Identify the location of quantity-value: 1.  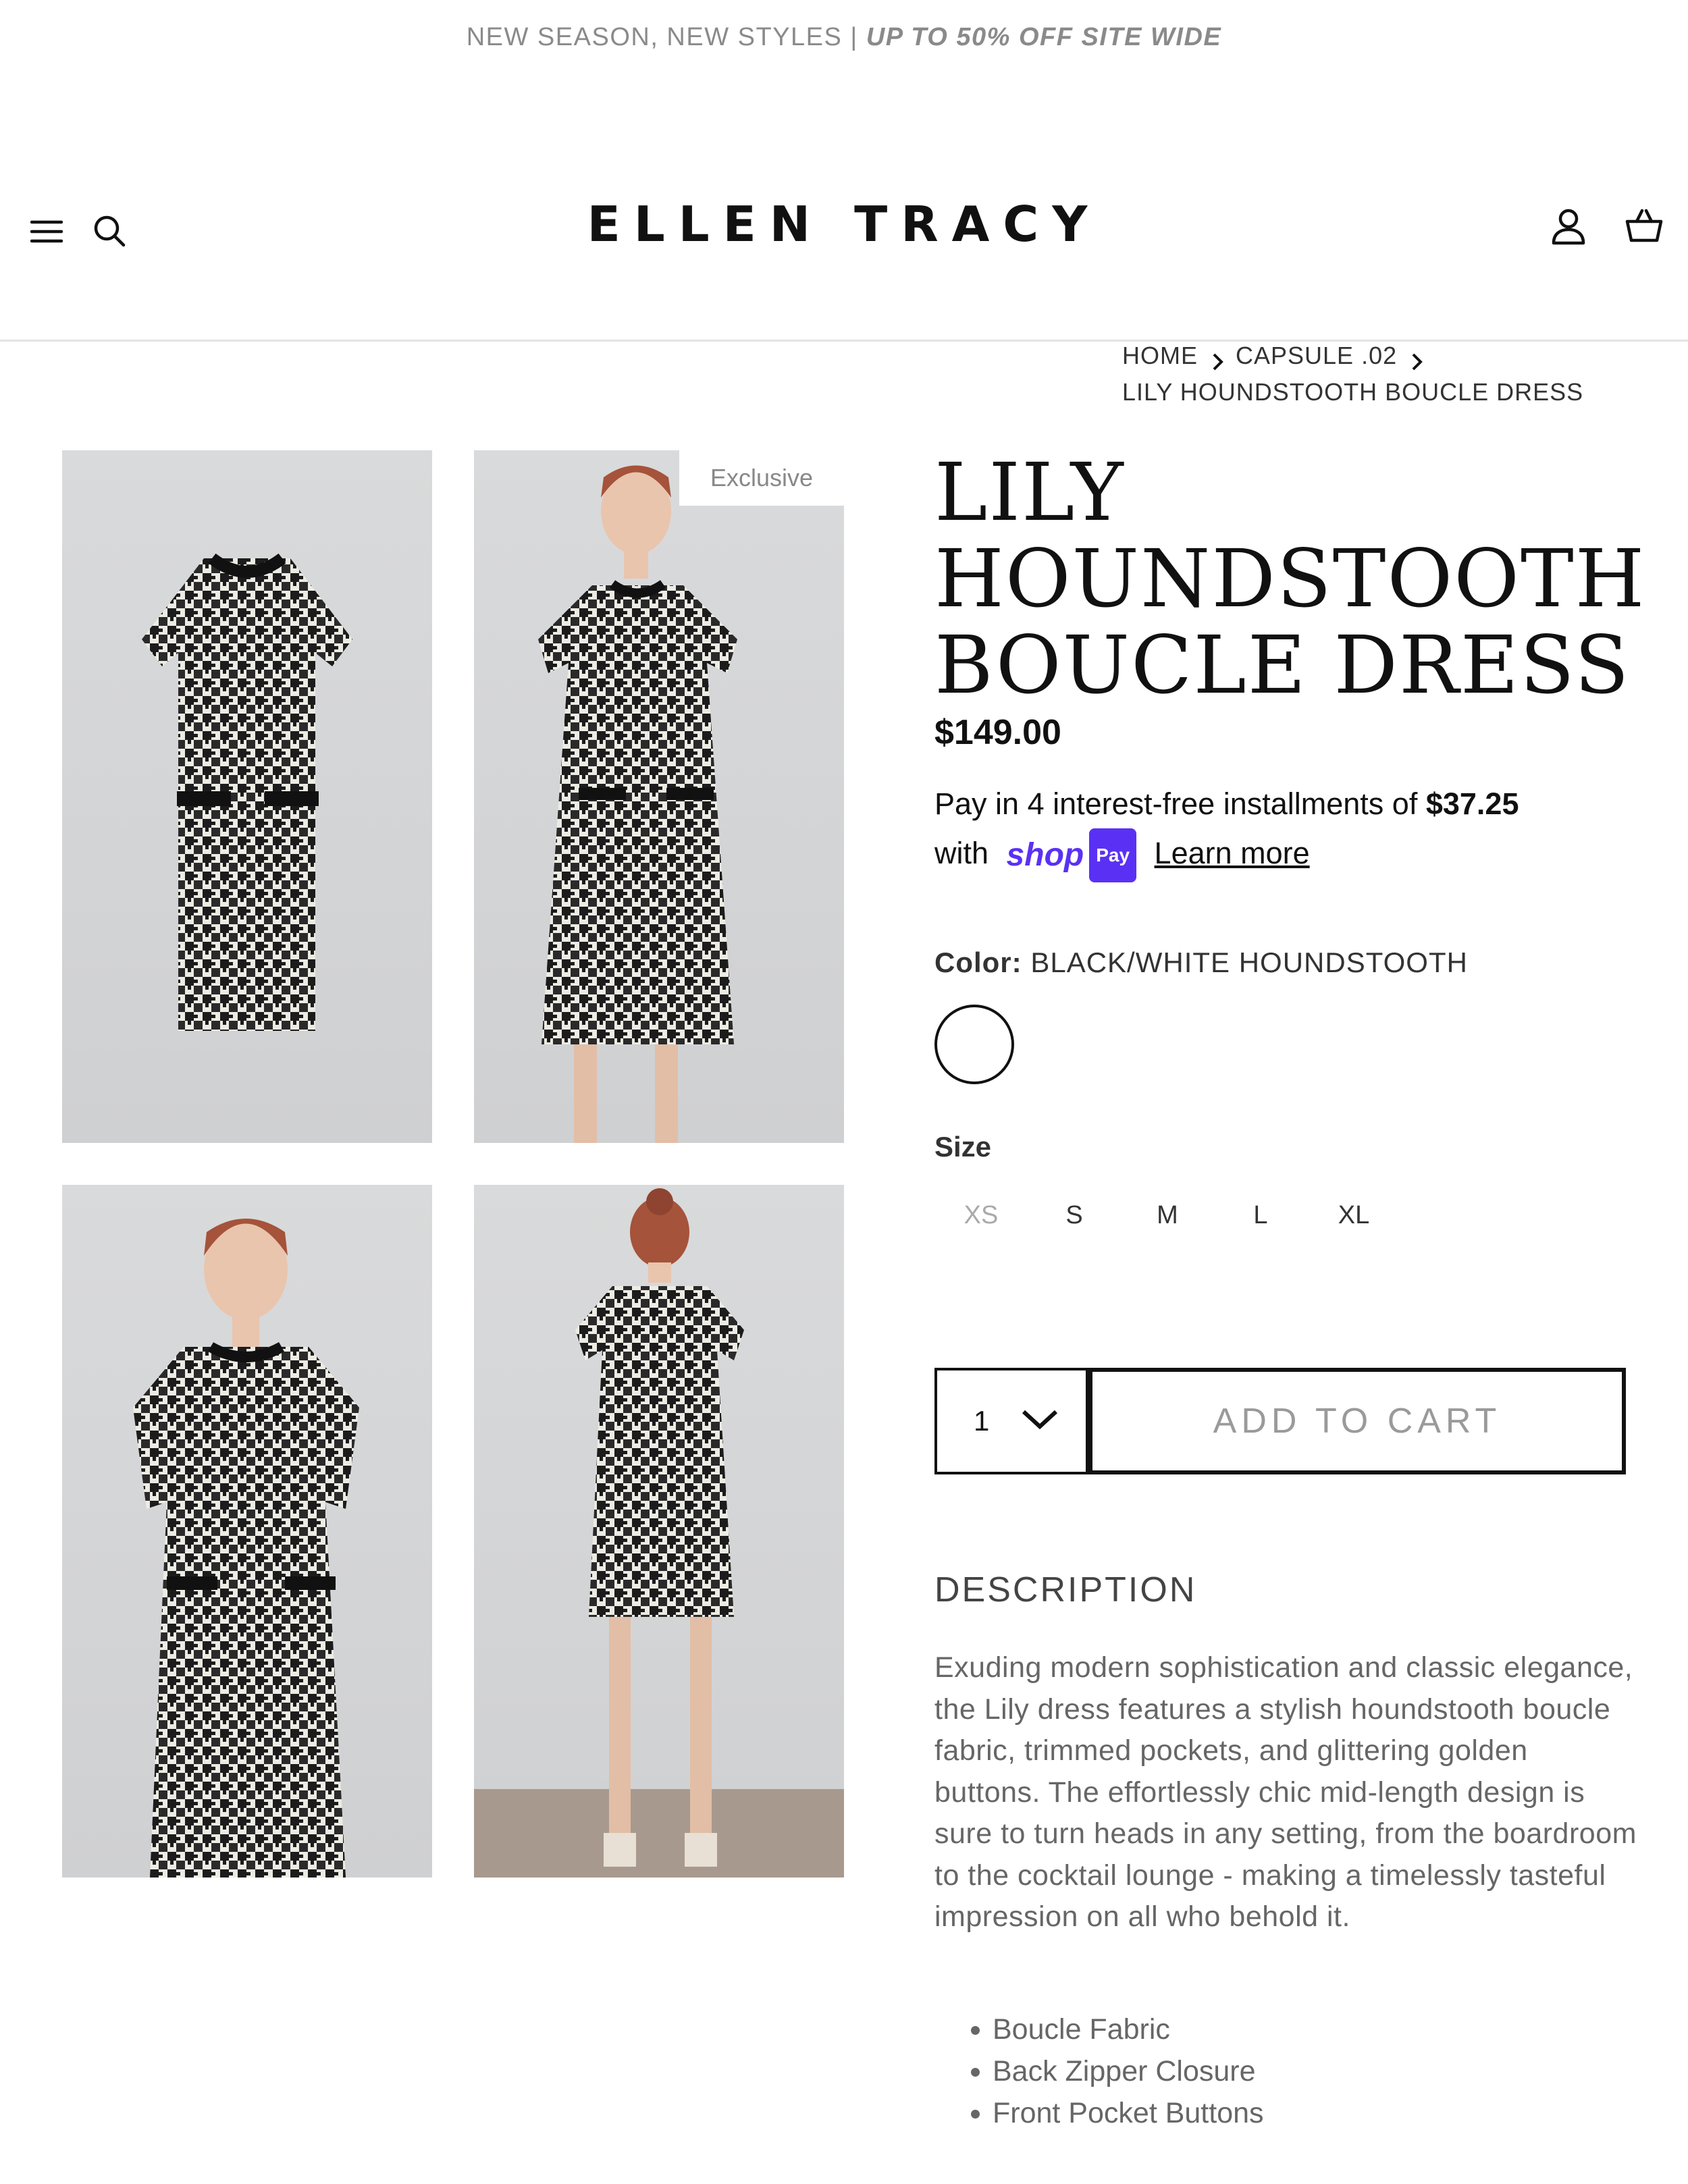
(982, 1421).